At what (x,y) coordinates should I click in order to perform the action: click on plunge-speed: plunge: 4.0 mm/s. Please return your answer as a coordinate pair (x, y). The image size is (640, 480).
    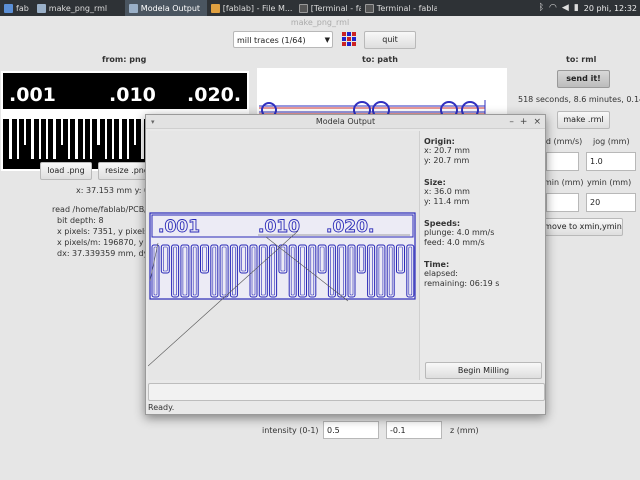
    Looking at the image, I should click on (459, 232).